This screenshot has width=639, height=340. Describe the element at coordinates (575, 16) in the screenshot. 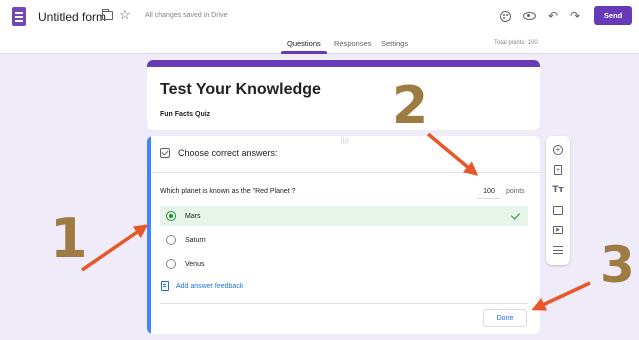

I see `redo-icon: ↷` at that location.